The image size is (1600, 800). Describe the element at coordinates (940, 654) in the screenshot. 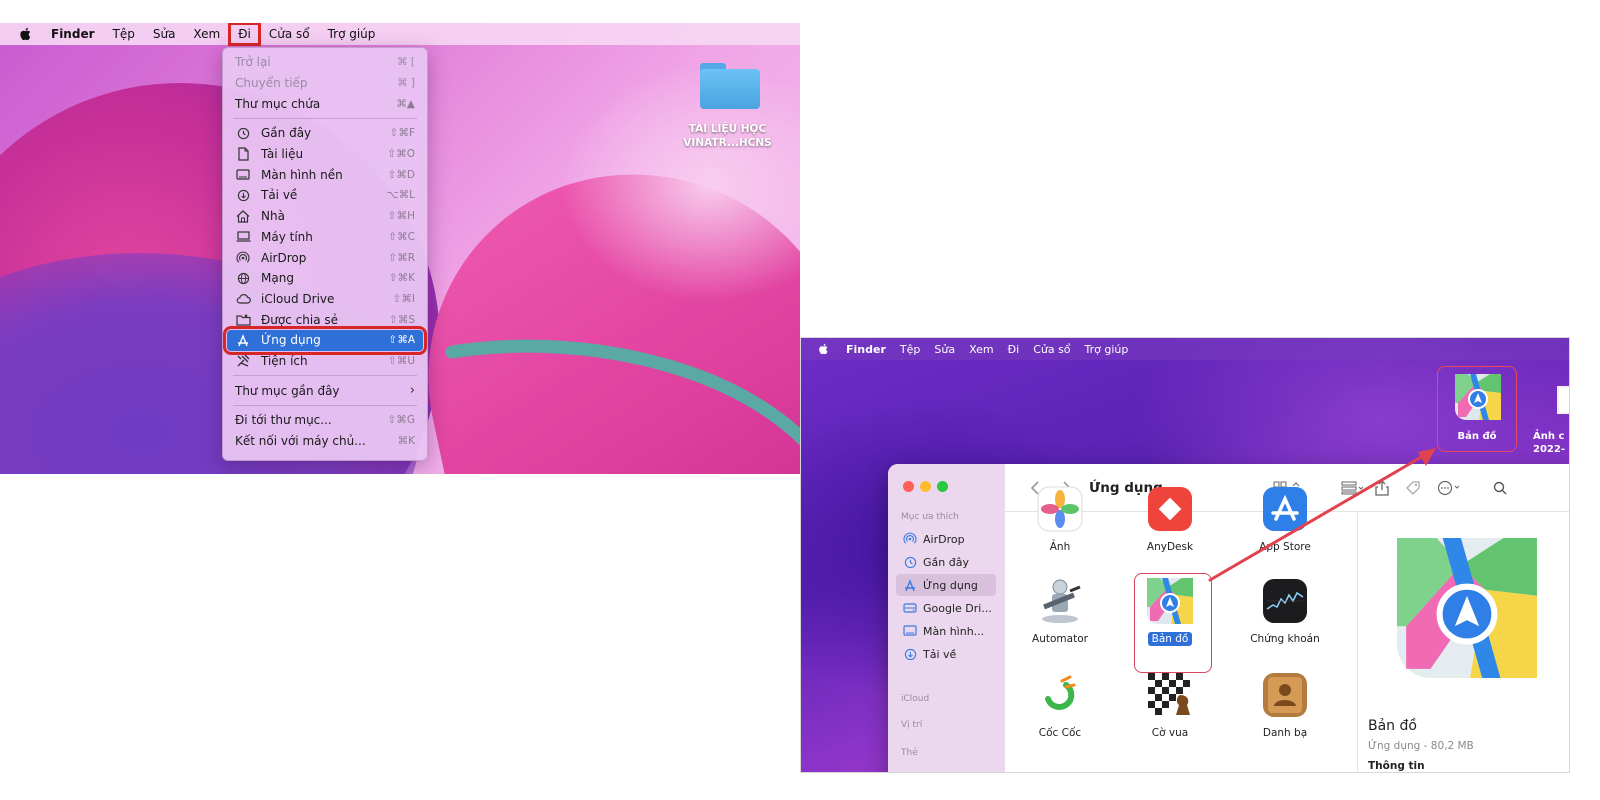

I see `sidebar-item-label: Tải về` at that location.